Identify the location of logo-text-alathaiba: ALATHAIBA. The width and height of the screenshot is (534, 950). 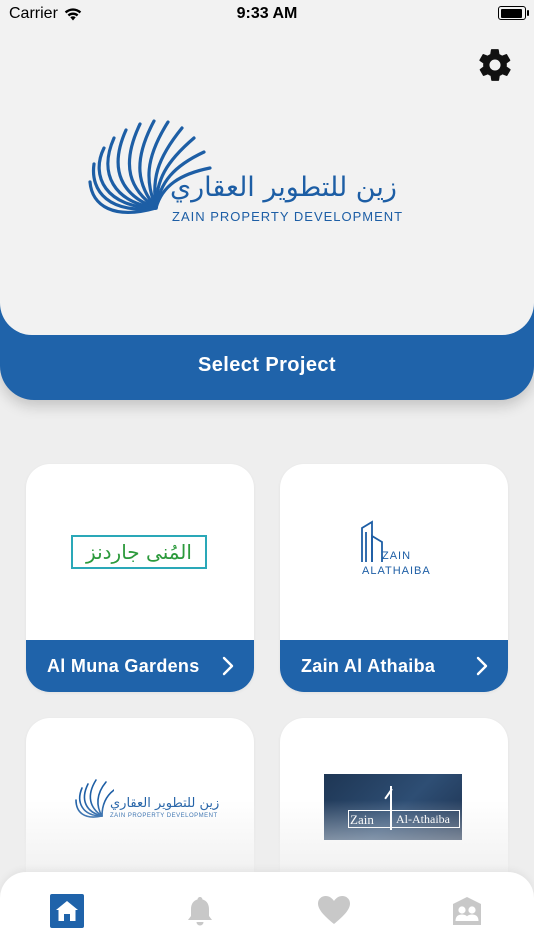
(396, 571).